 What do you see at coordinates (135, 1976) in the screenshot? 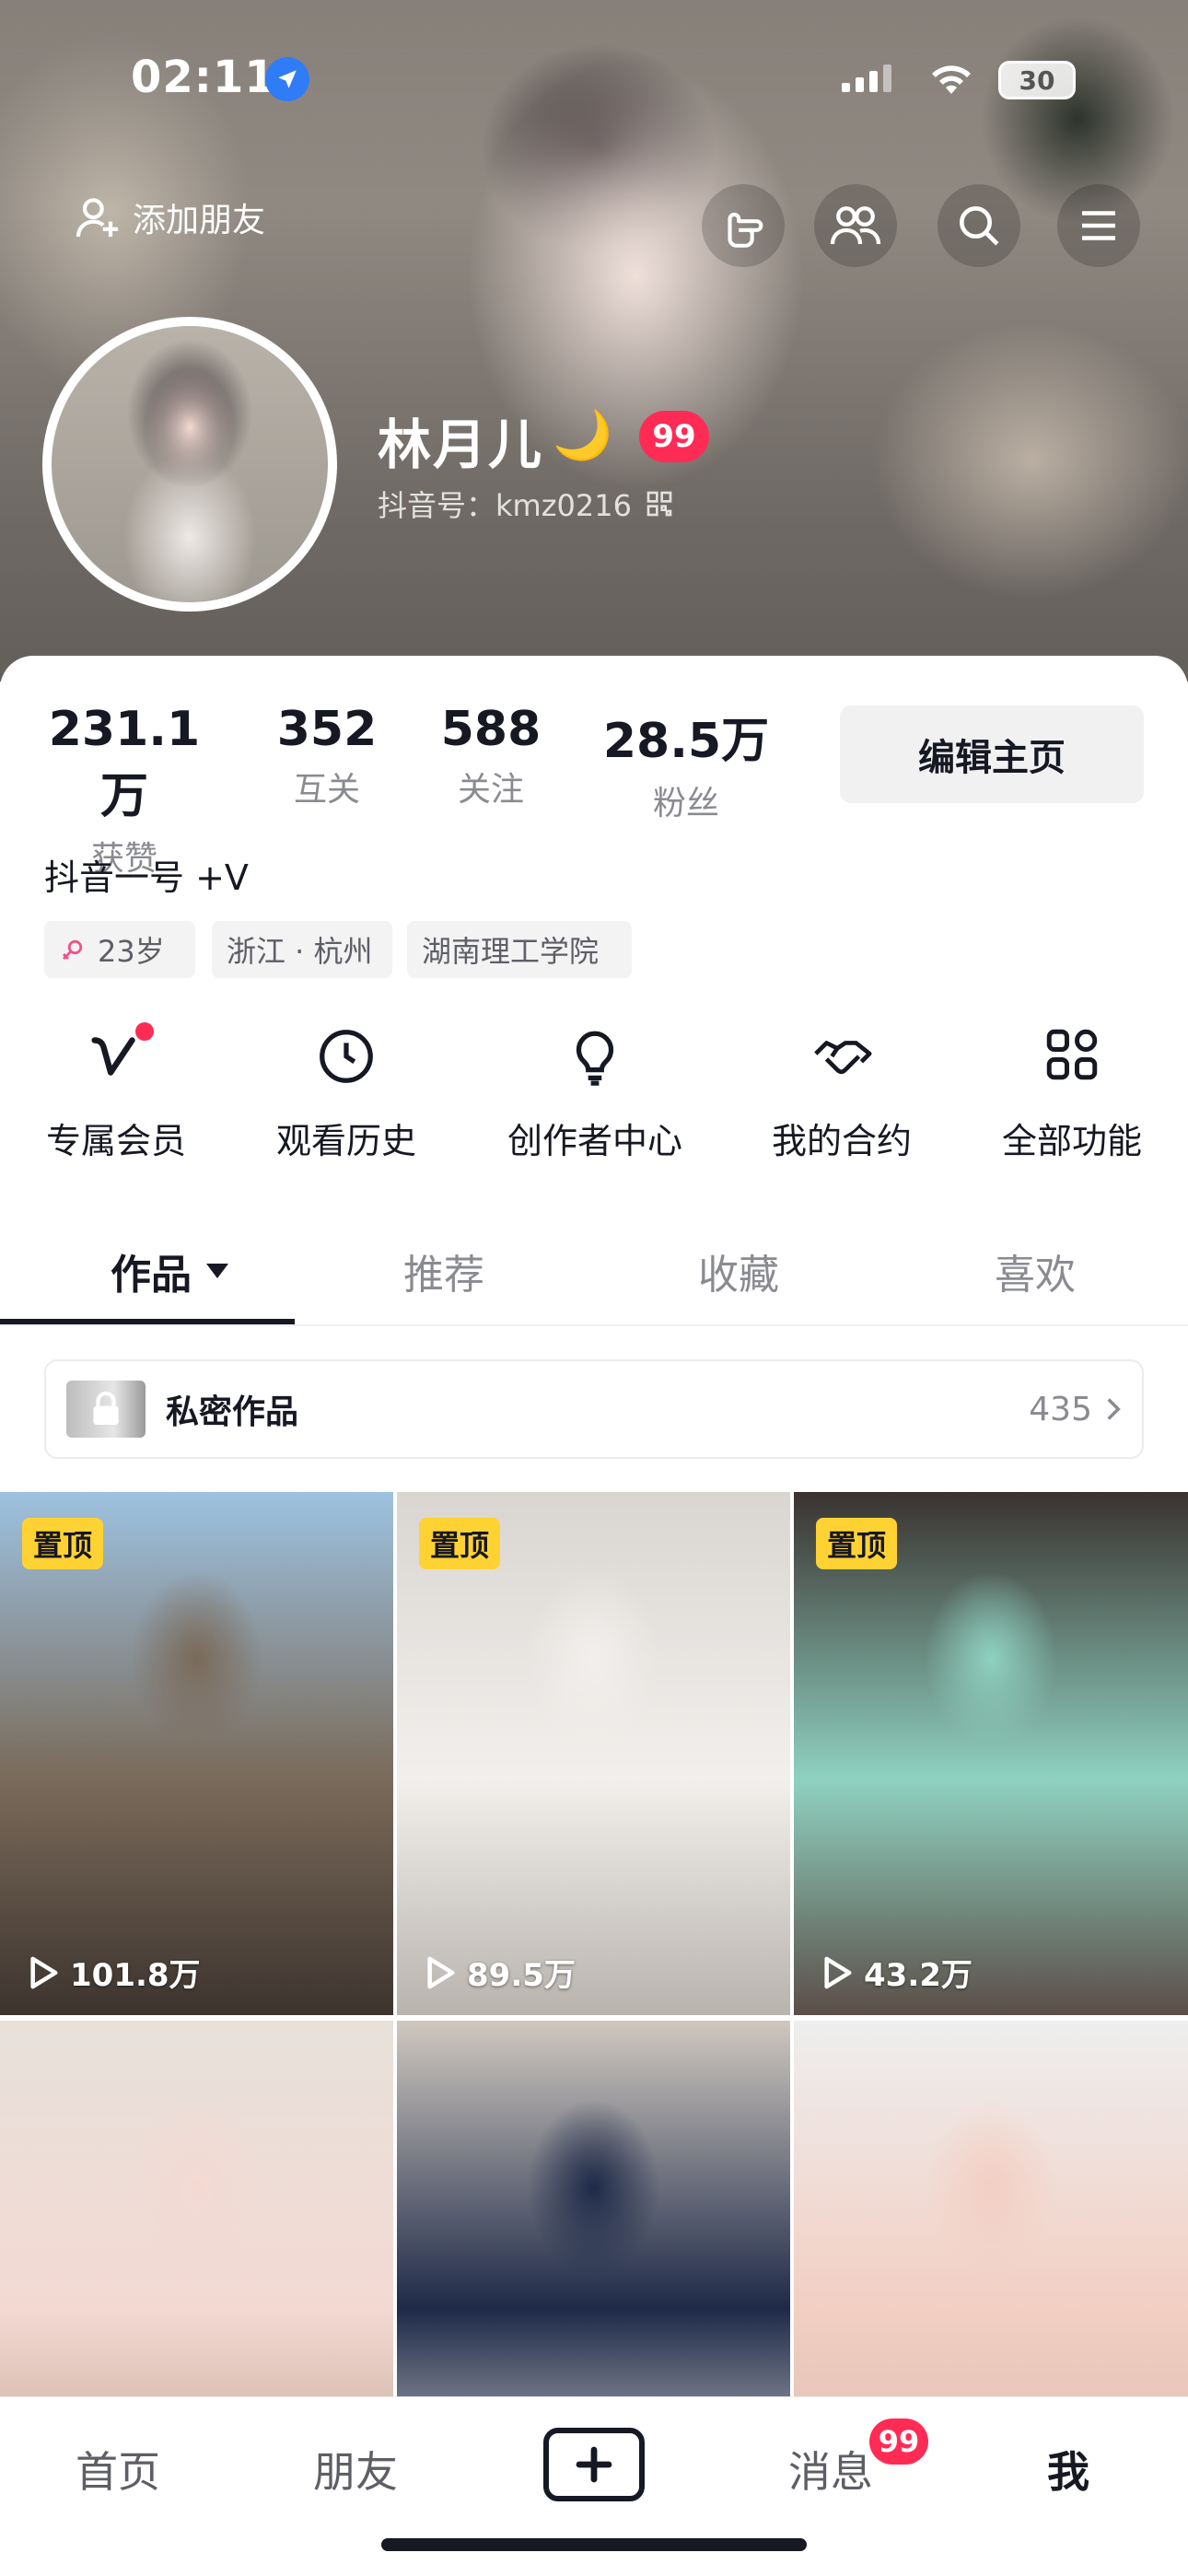
I see `play-count-text: 101.8万` at bounding box center [135, 1976].